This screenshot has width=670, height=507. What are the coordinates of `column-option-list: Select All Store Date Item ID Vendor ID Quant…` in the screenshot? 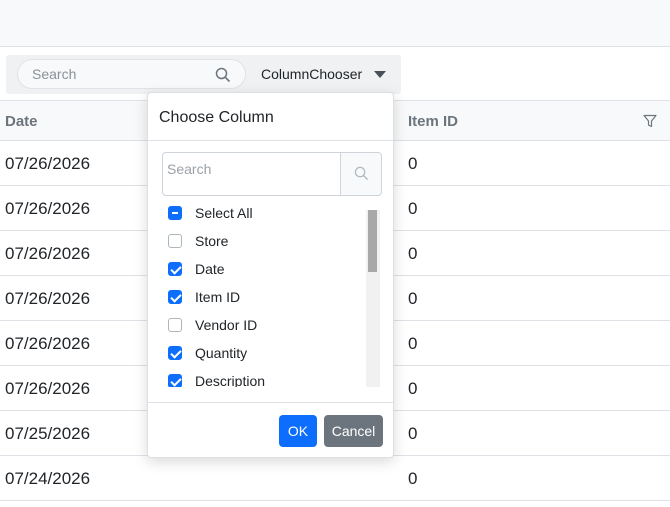 It's located at (272, 296).